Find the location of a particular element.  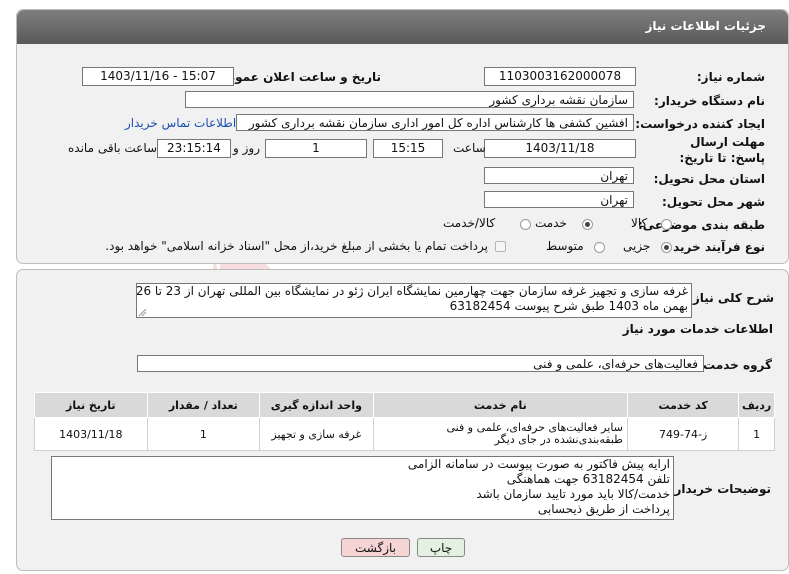

cell-qty: 1 is located at coordinates (203, 434).